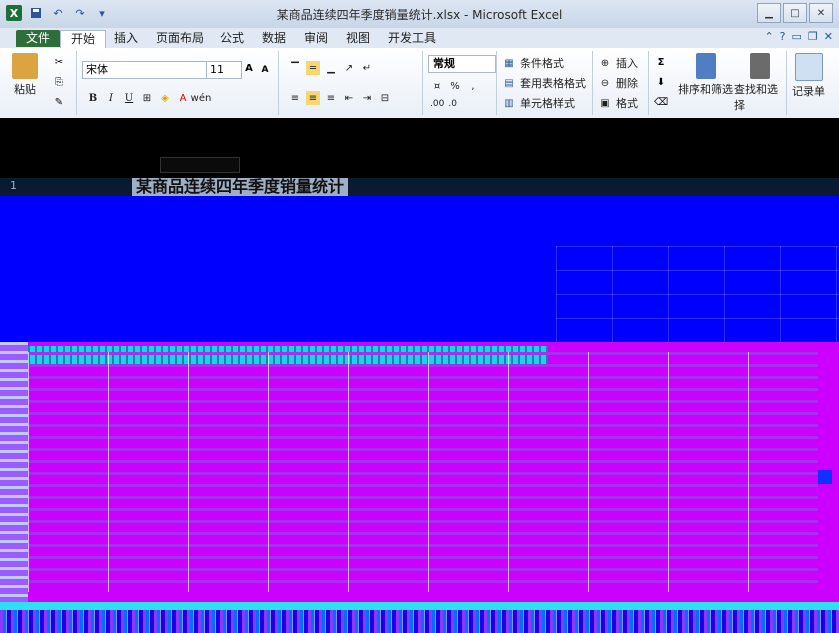 This screenshot has height=633, width=839. Describe the element at coordinates (180, 38) in the screenshot. I see `tab-page-layout: 页面布局` at that location.